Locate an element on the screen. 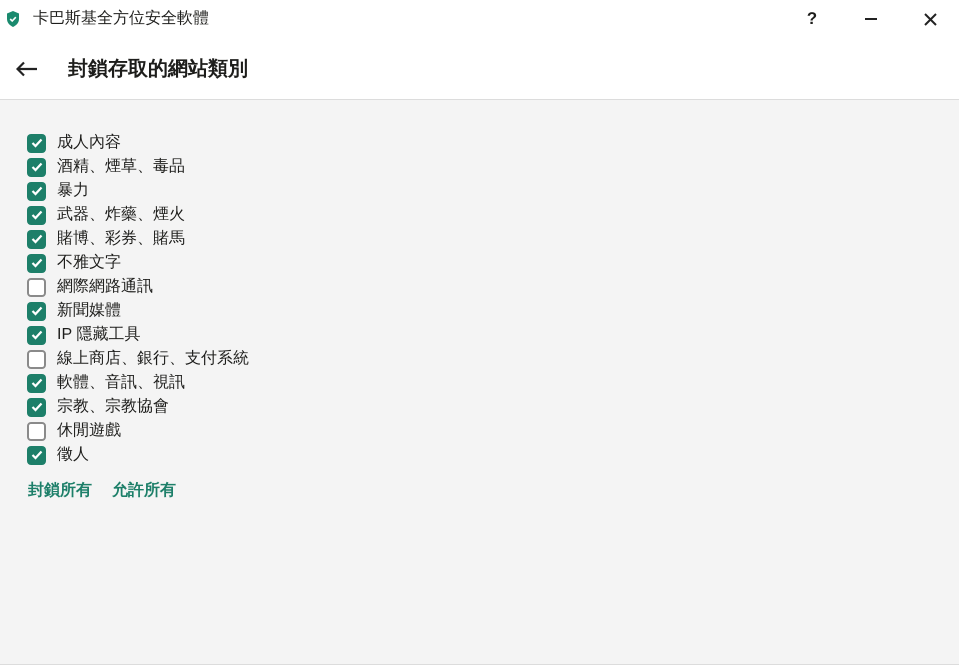 The width and height of the screenshot is (959, 670). action-link: 封鎖所有 is located at coordinates (60, 491).